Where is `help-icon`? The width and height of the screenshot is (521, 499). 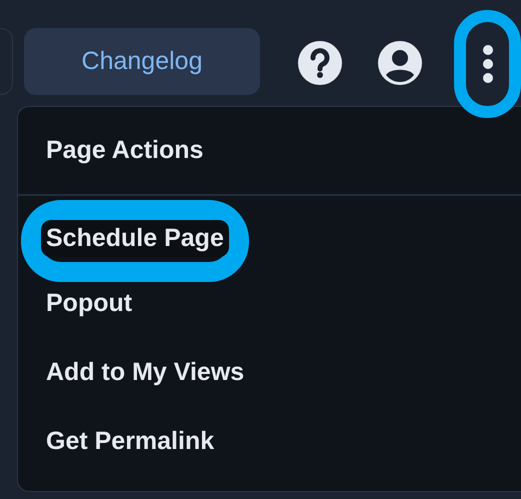 help-icon is located at coordinates (320, 63).